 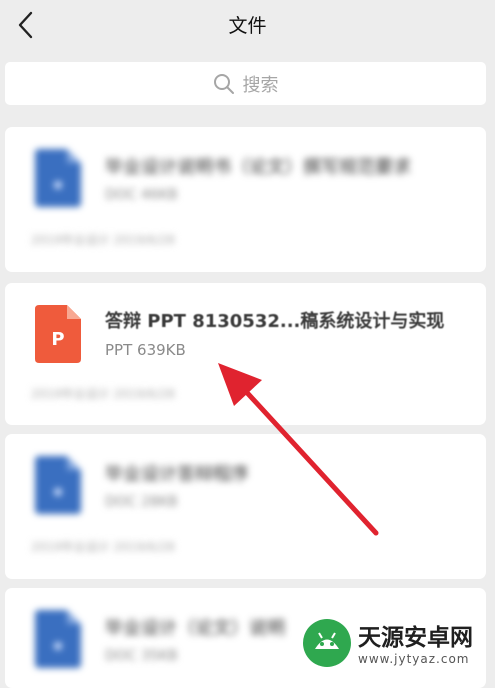 What do you see at coordinates (58, 339) in the screenshot?
I see `ppt-icon-letter: P` at bounding box center [58, 339].